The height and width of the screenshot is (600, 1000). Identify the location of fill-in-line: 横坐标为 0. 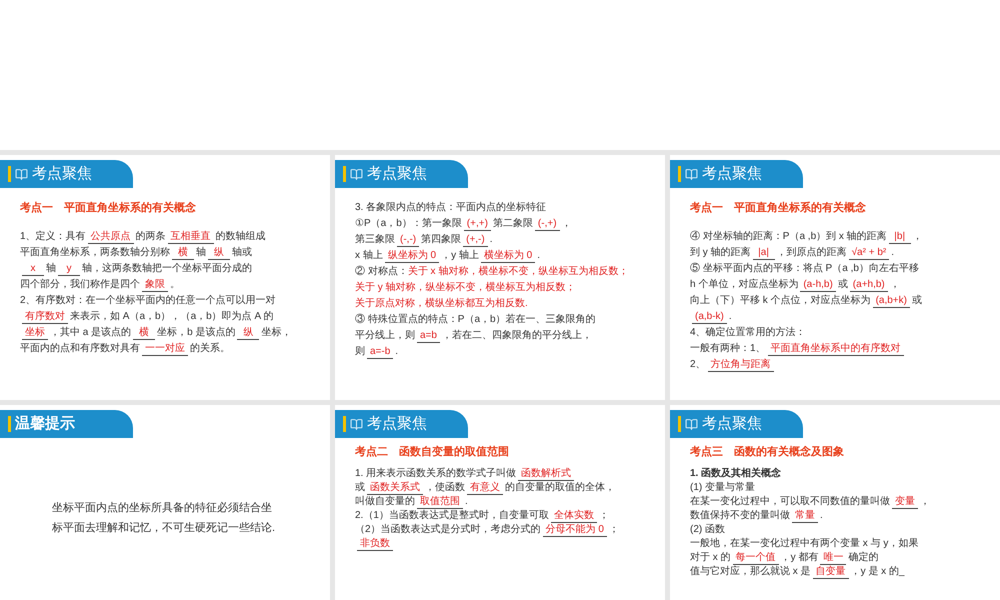
(508, 256).